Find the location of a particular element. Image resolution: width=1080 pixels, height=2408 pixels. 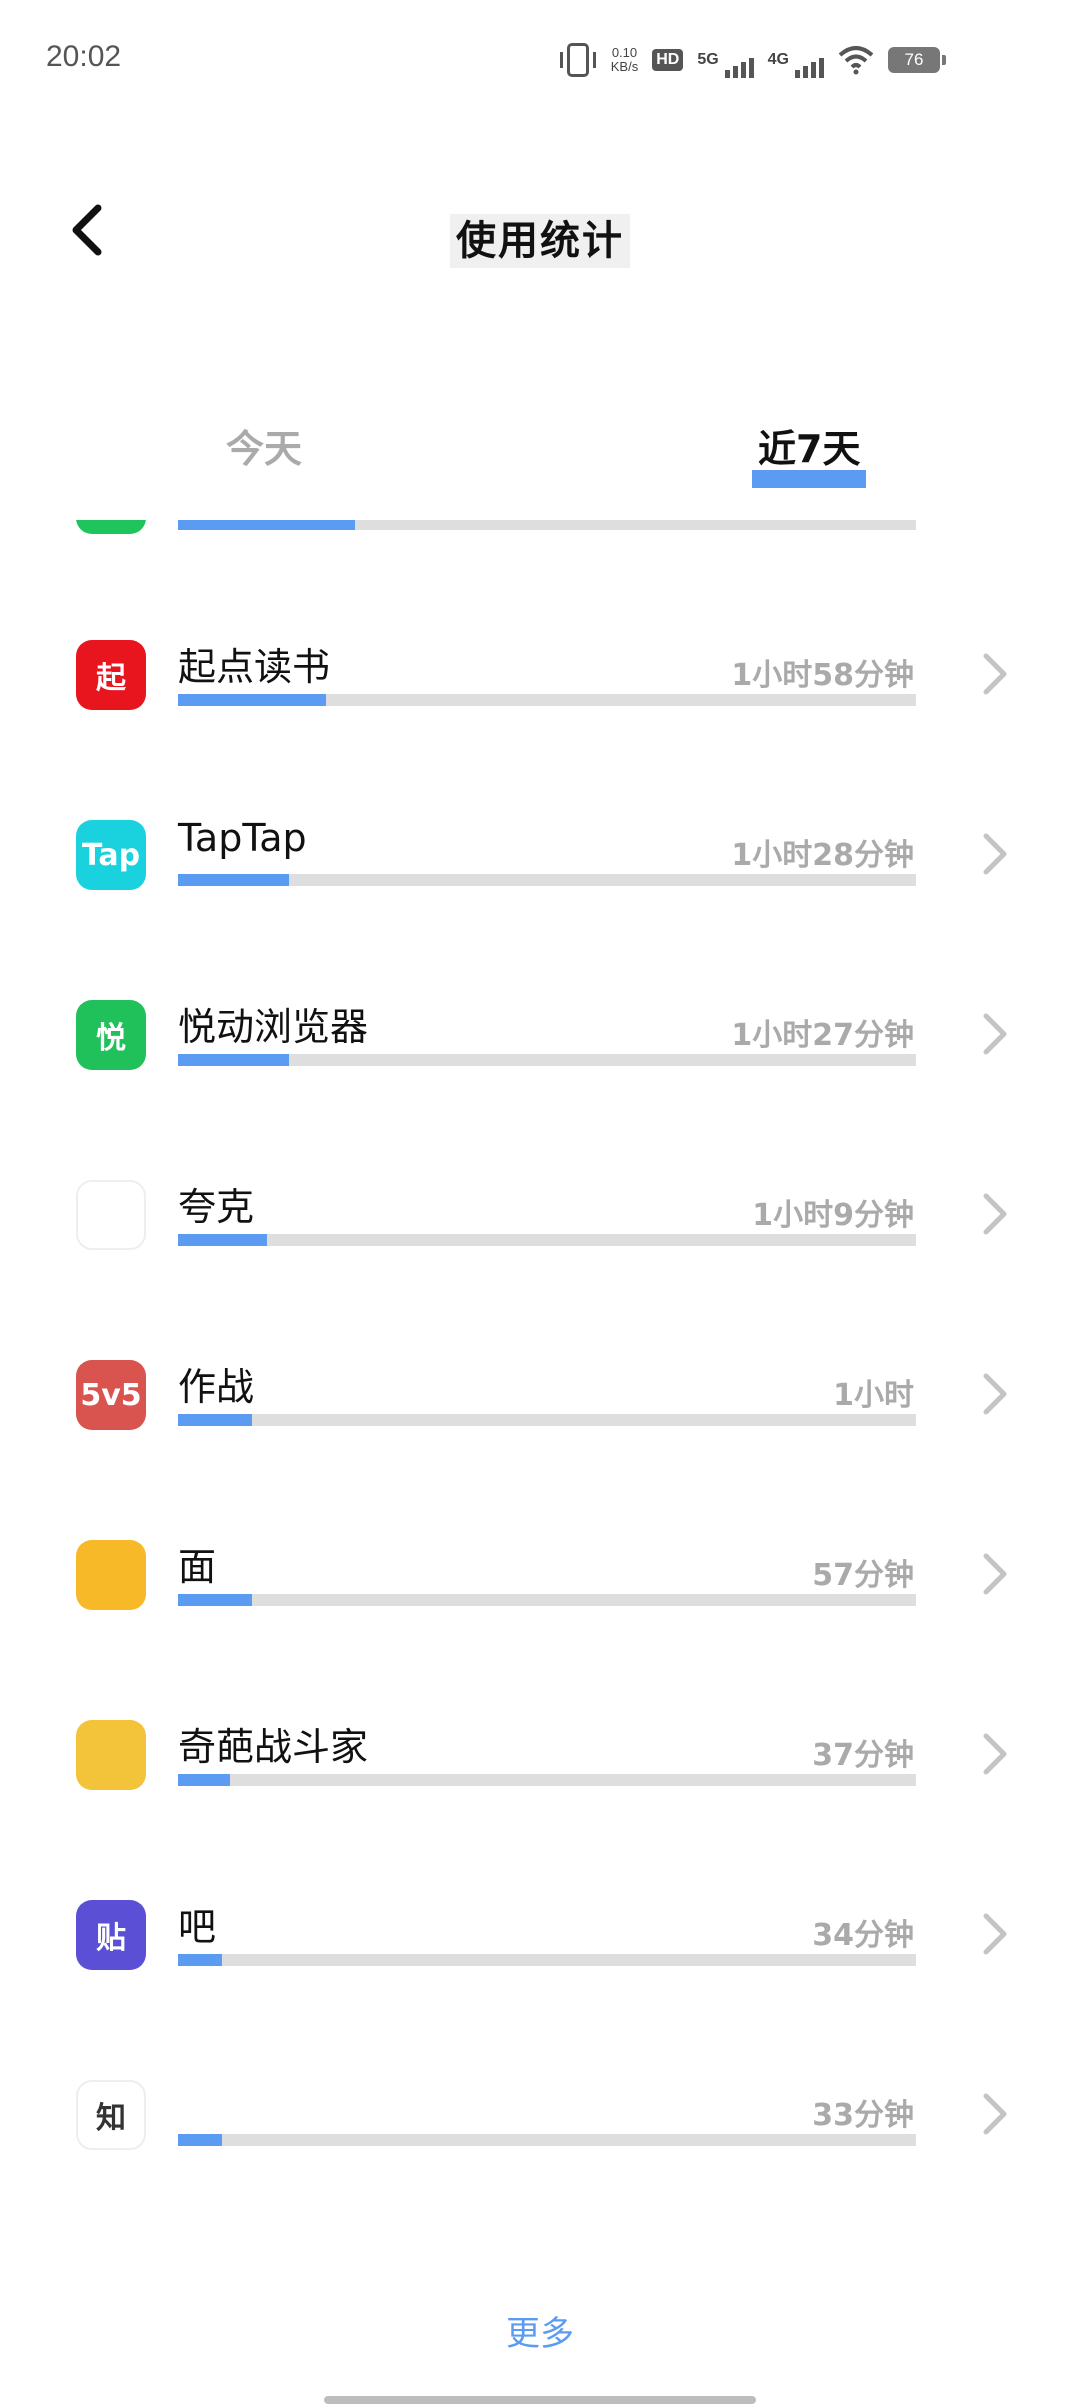

page-title: 使用统计 is located at coordinates (540, 238).